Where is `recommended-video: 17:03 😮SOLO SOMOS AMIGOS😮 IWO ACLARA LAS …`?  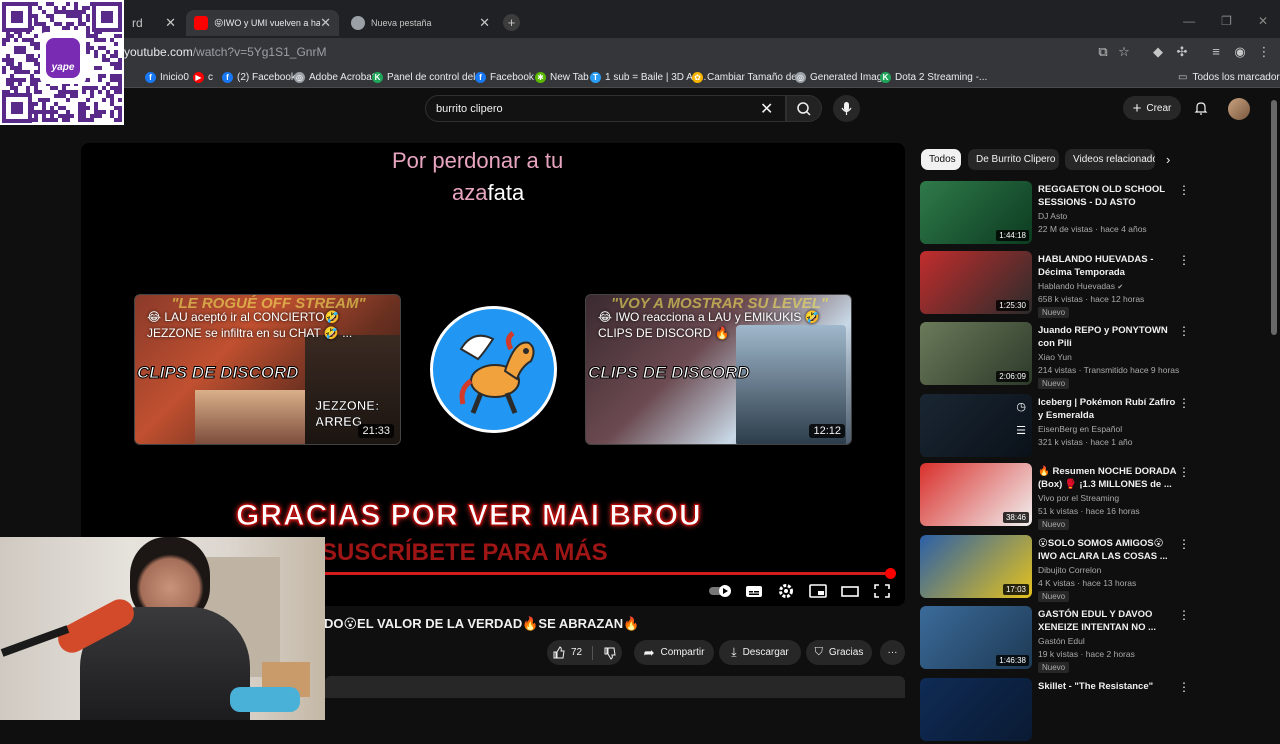 recommended-video: 17:03 😮SOLO SOMOS AMIGOS😮 IWO ACLARA LAS … is located at coordinates (1055, 568).